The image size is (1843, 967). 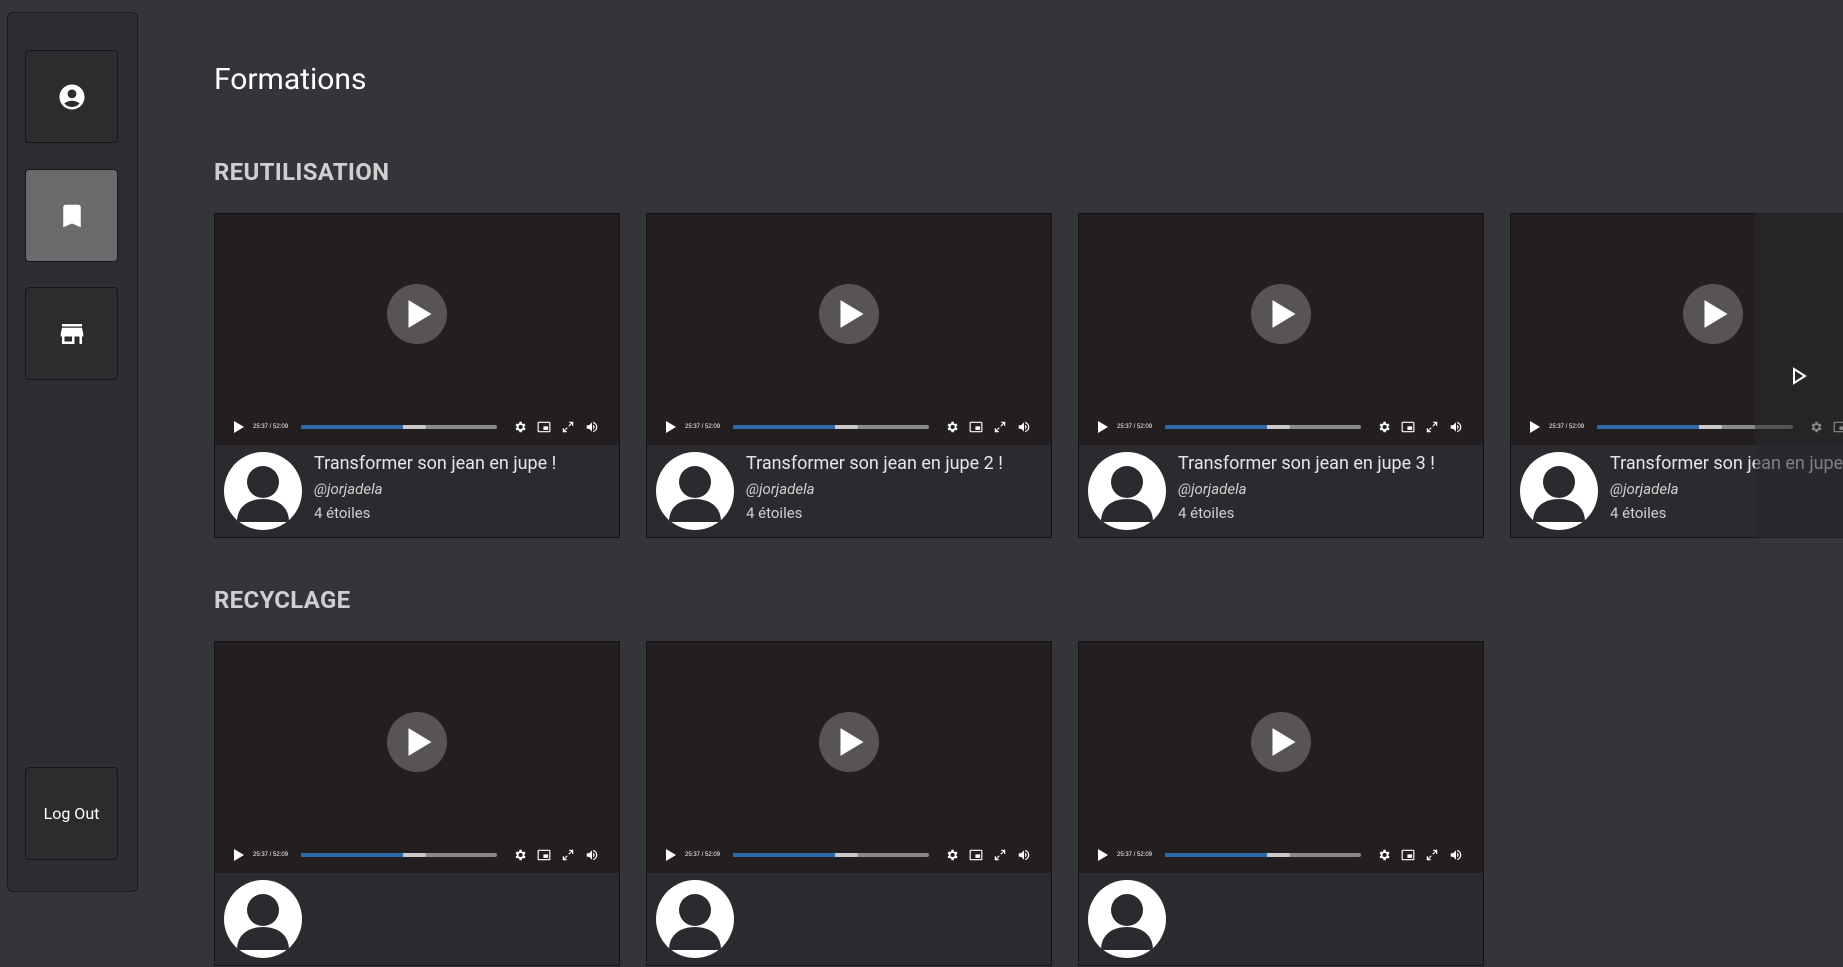 I want to click on video-rating: 4 étoiles, so click(x=774, y=513).